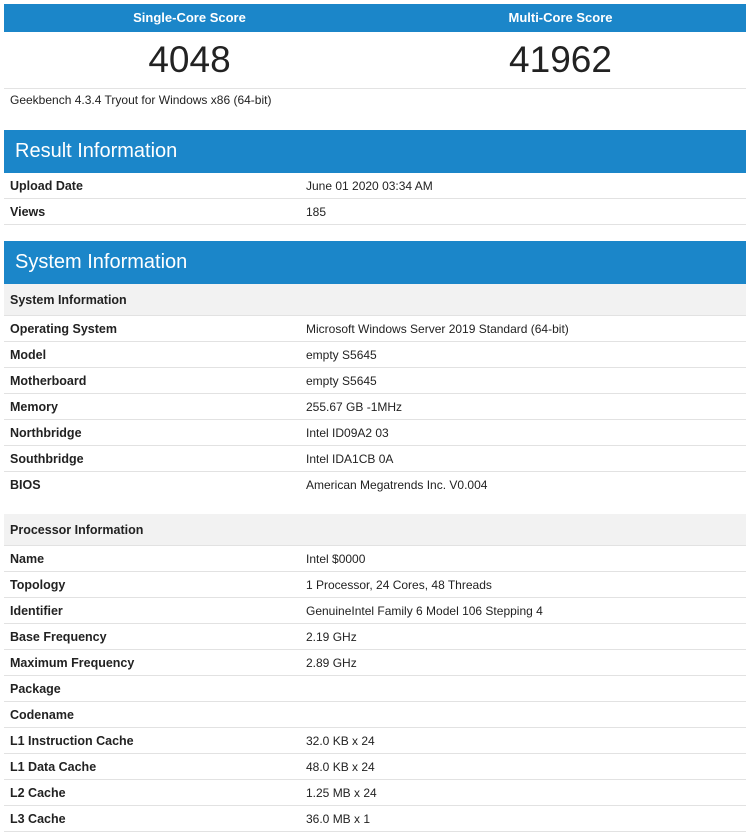 This screenshot has height=832, width=750. Describe the element at coordinates (375, 637) in the screenshot. I see `table-row: Base Frequency 2.19 GHz` at that location.